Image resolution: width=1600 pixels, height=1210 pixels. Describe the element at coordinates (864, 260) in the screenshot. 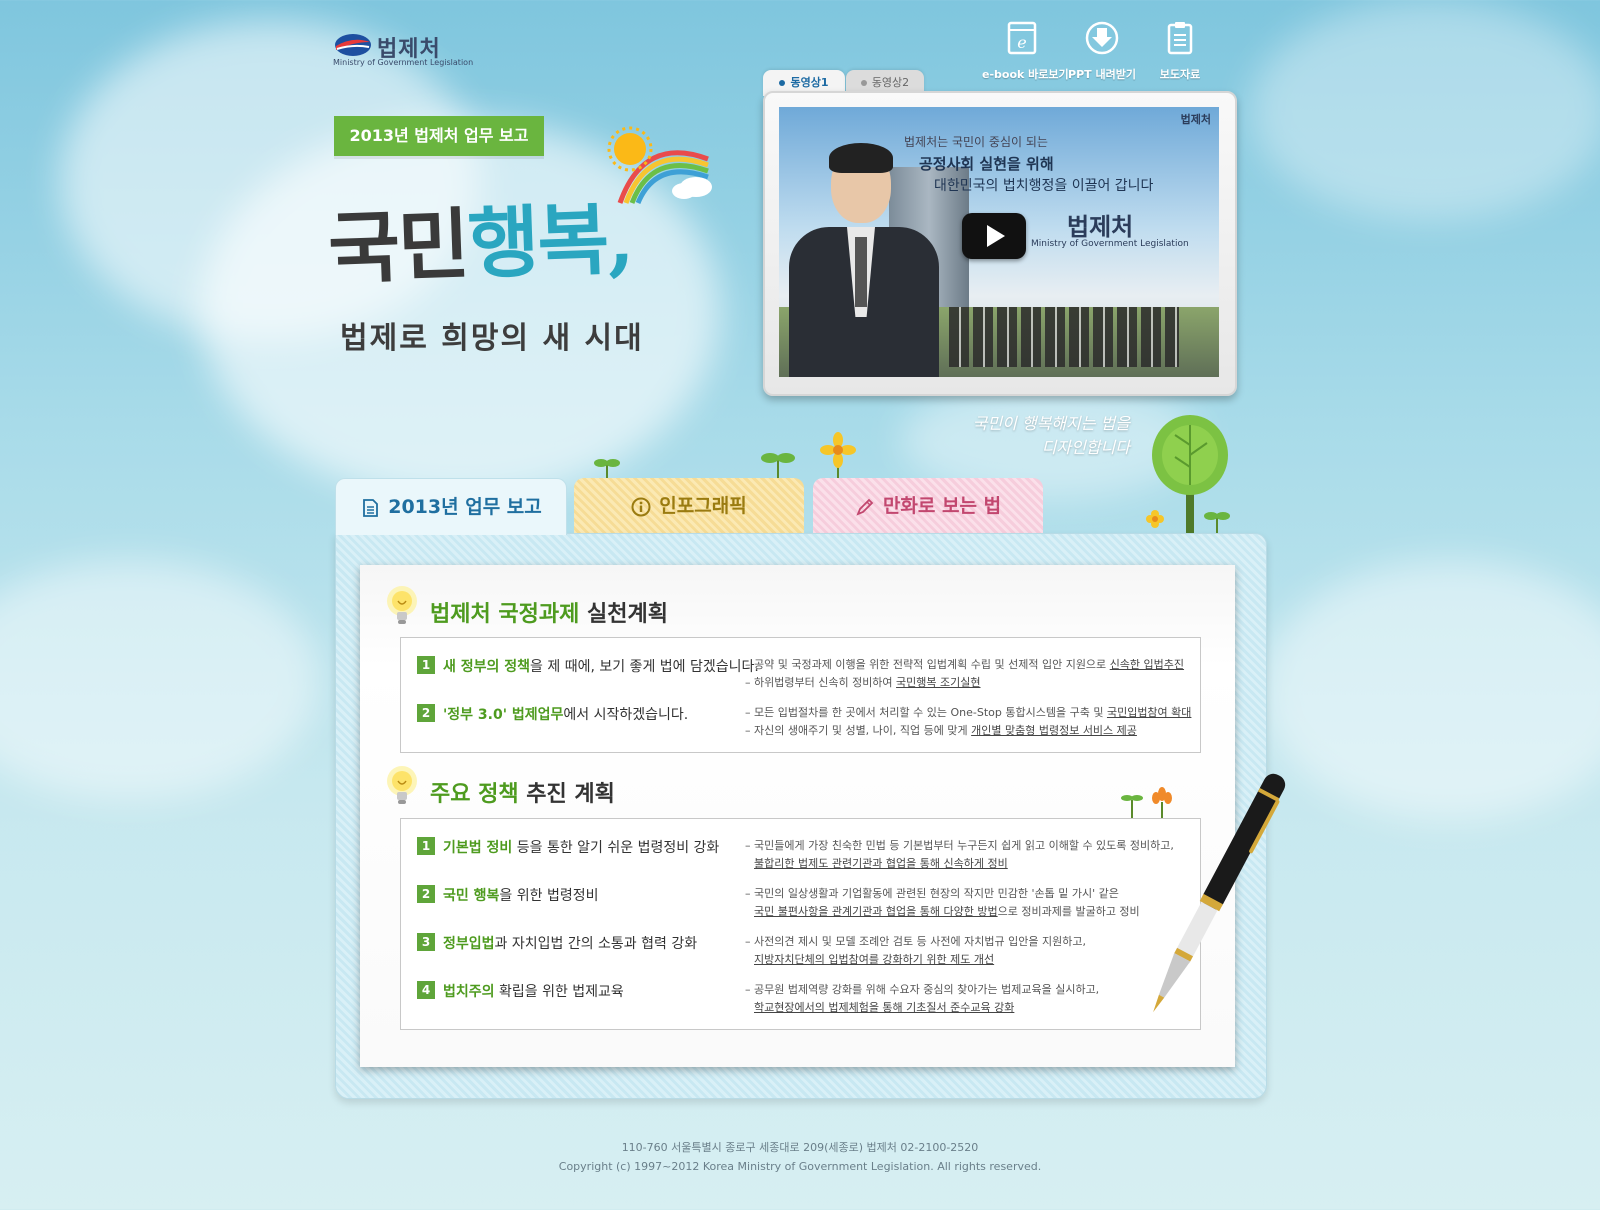

I see `man-photo` at that location.